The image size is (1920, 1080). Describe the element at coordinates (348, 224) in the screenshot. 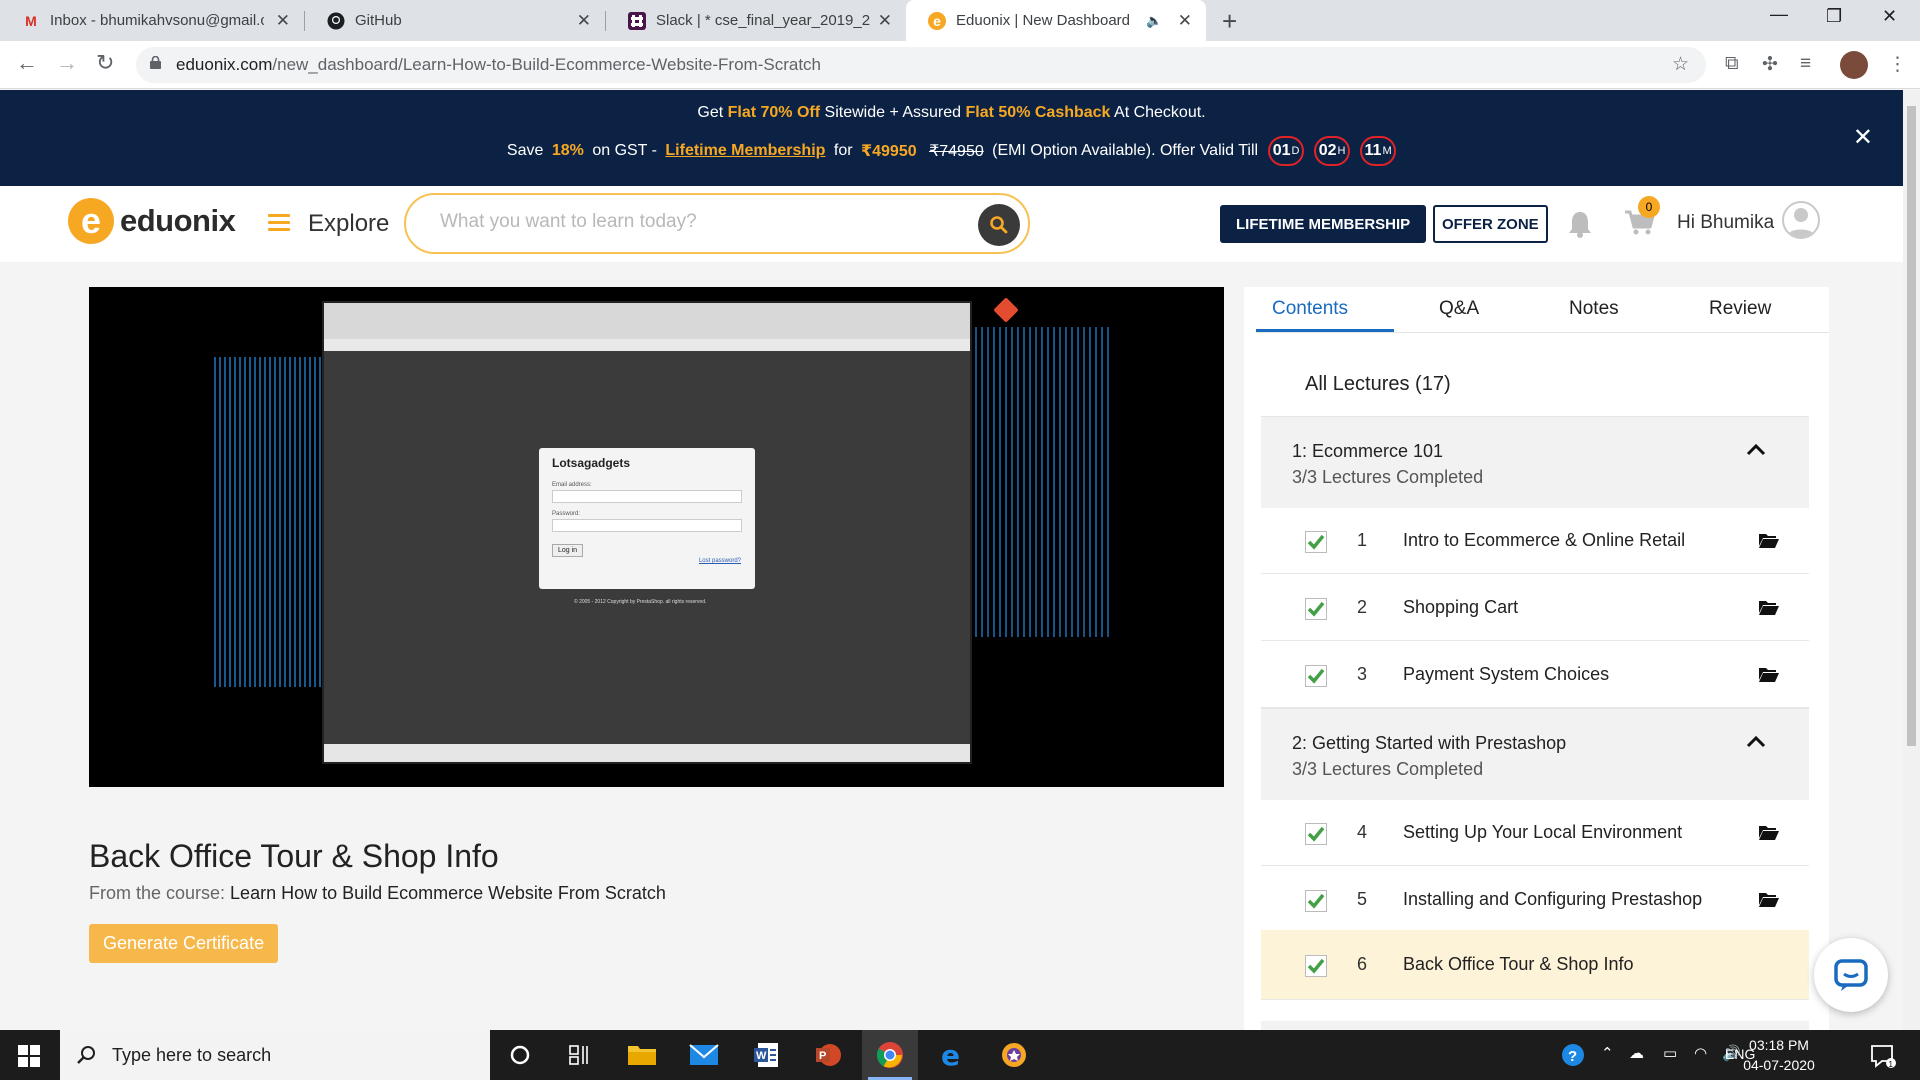

I see `explore-link: Explore` at that location.